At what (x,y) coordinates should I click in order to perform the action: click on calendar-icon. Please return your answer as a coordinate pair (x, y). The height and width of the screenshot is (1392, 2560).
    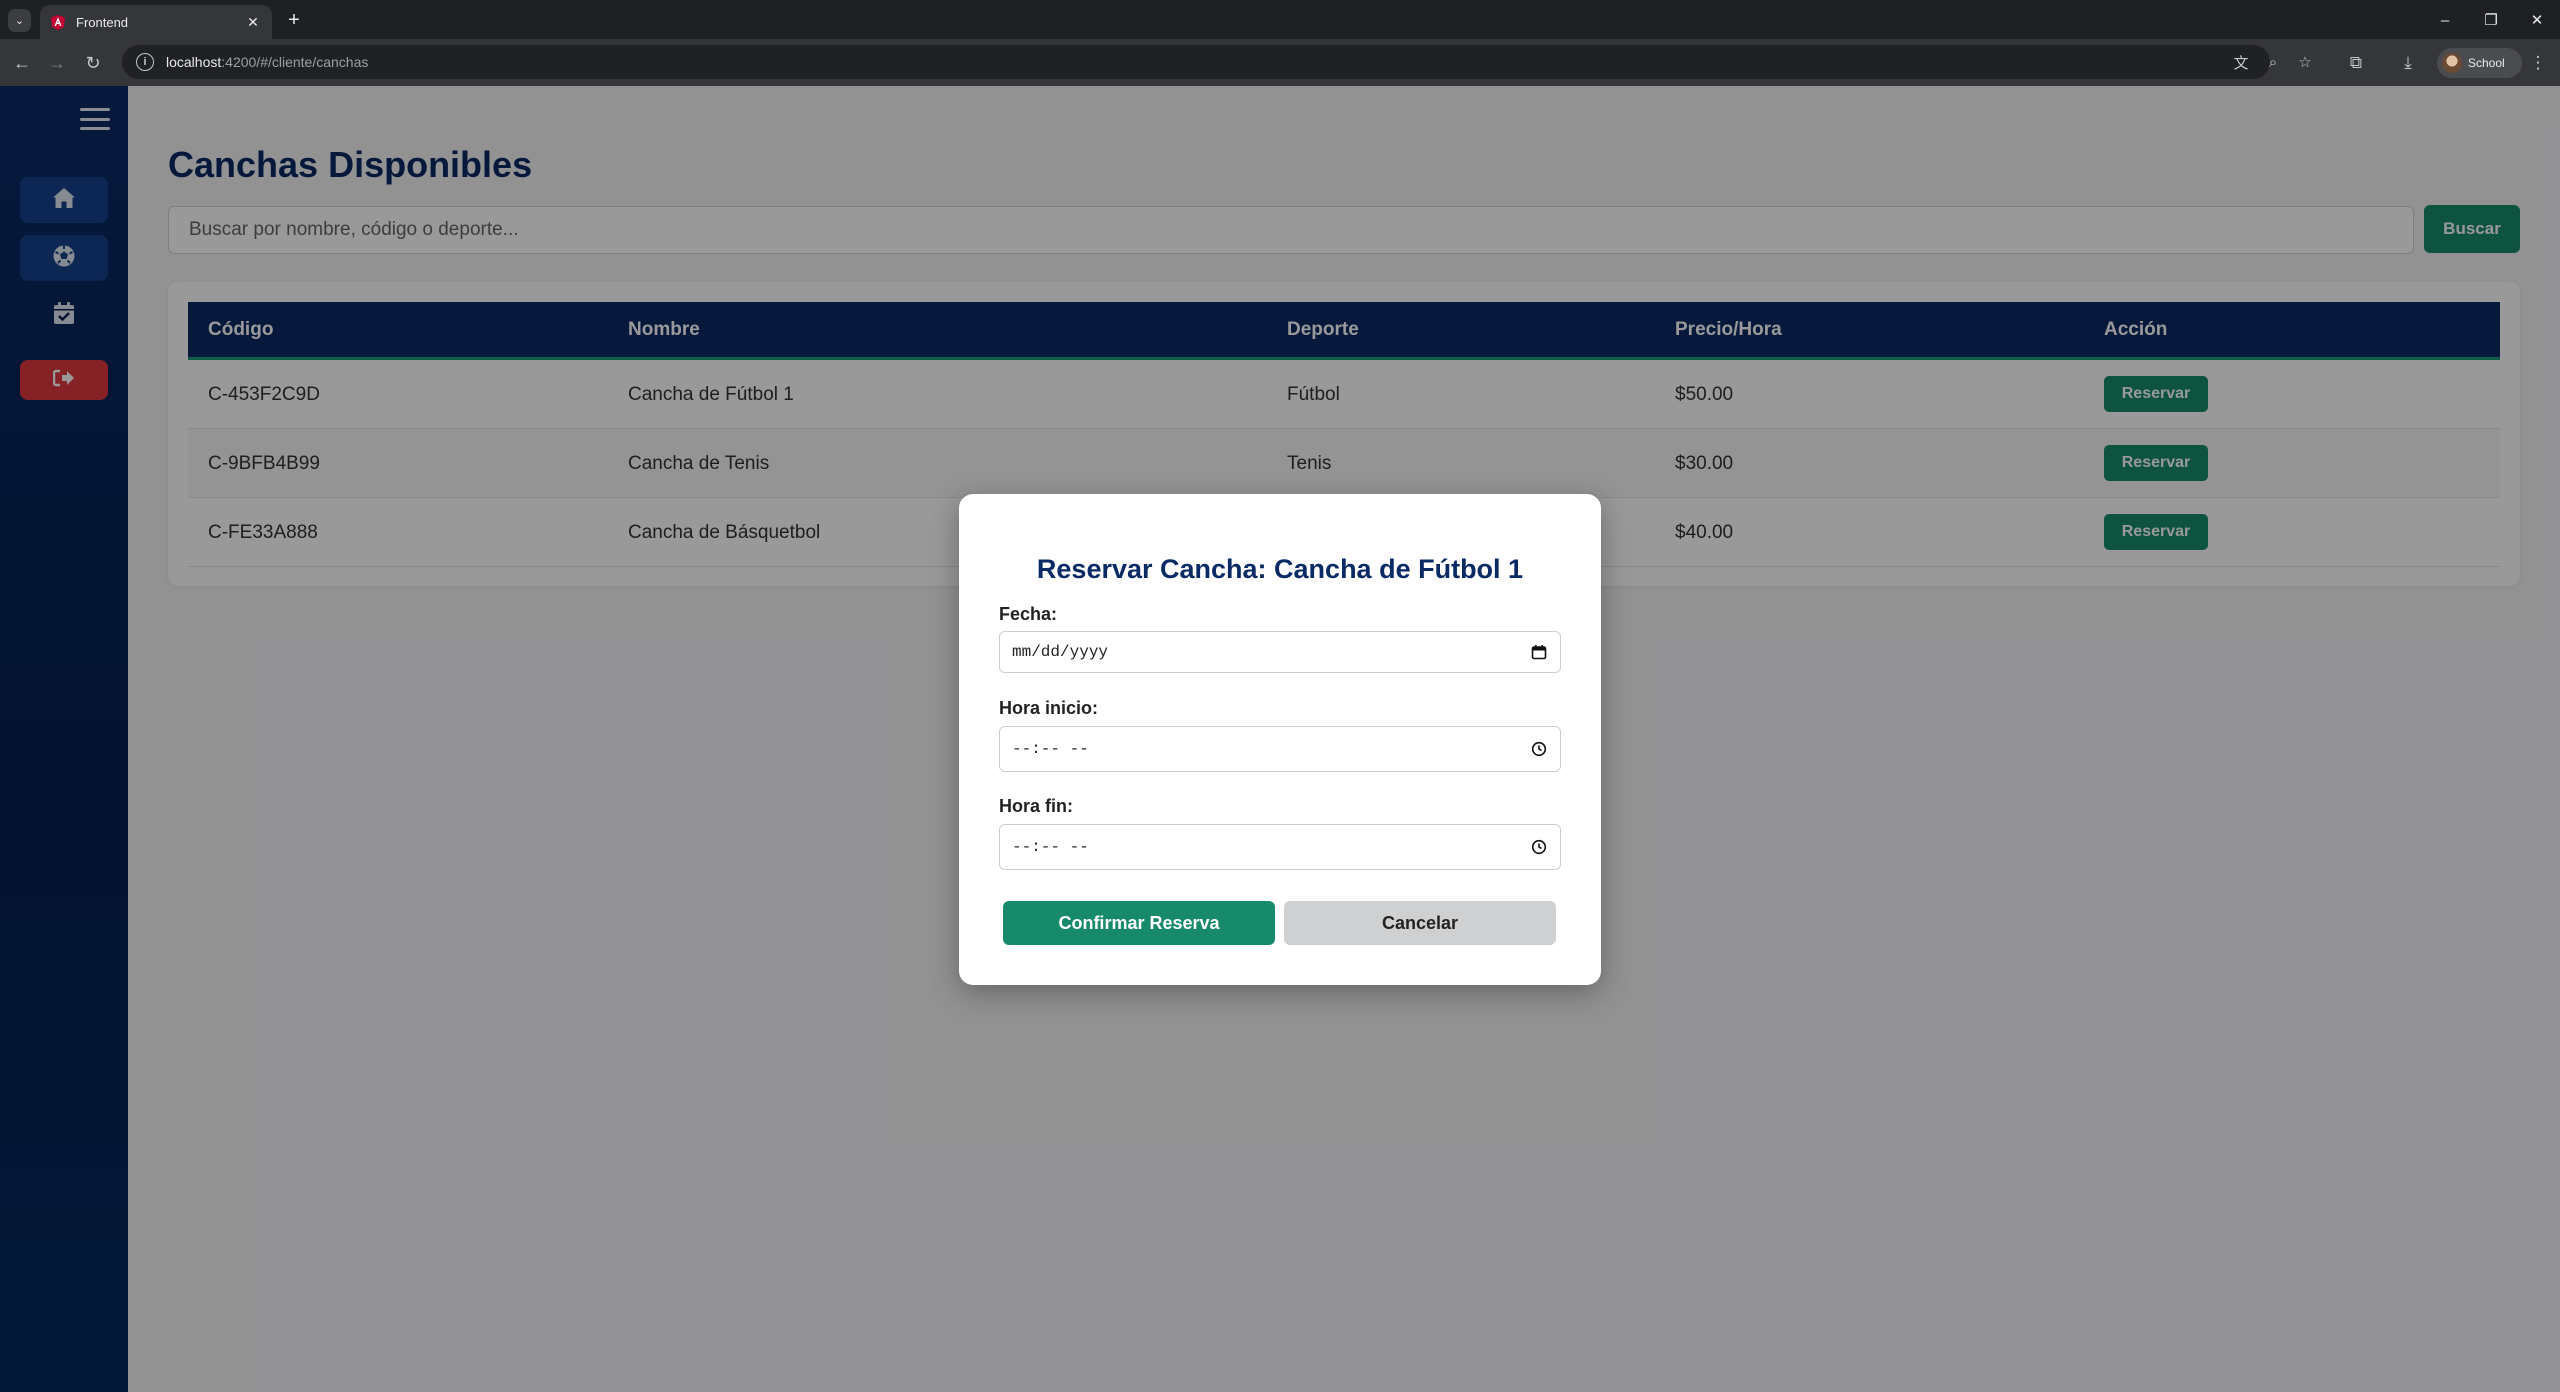
    Looking at the image, I should click on (1539, 652).